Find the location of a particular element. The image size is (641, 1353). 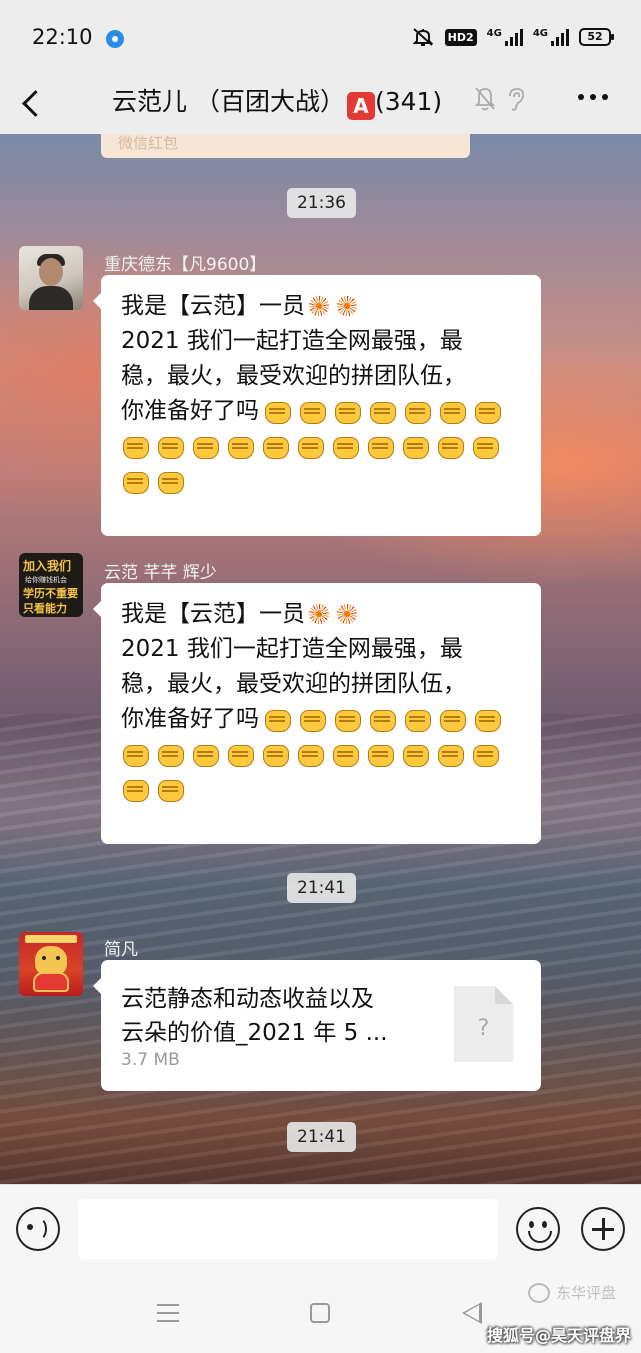

avatar-text: 只看能力 is located at coordinates (45, 608).